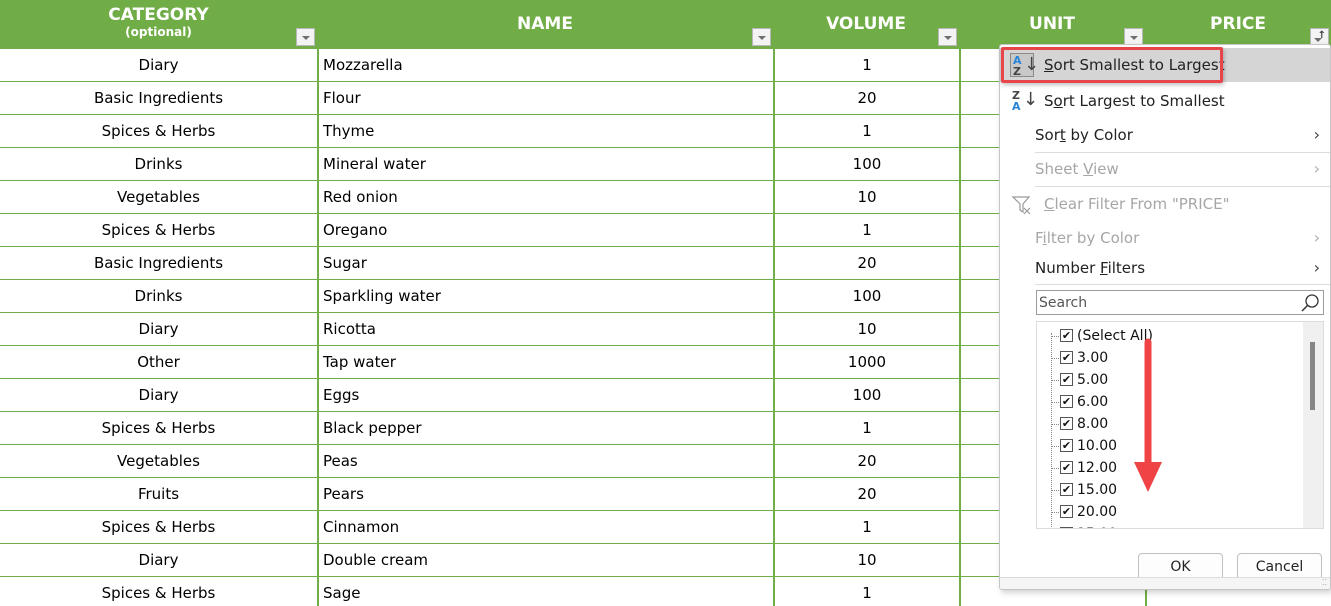 The image size is (1331, 606). What do you see at coordinates (545, 230) in the screenshot?
I see `cell-name: Oregano` at bounding box center [545, 230].